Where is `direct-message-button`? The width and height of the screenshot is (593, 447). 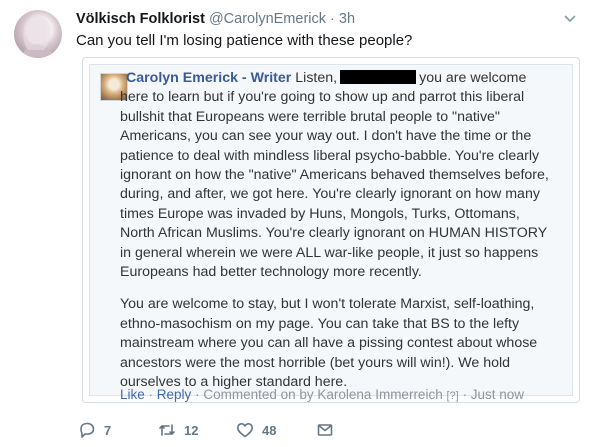 direct-message-button is located at coordinates (329, 430).